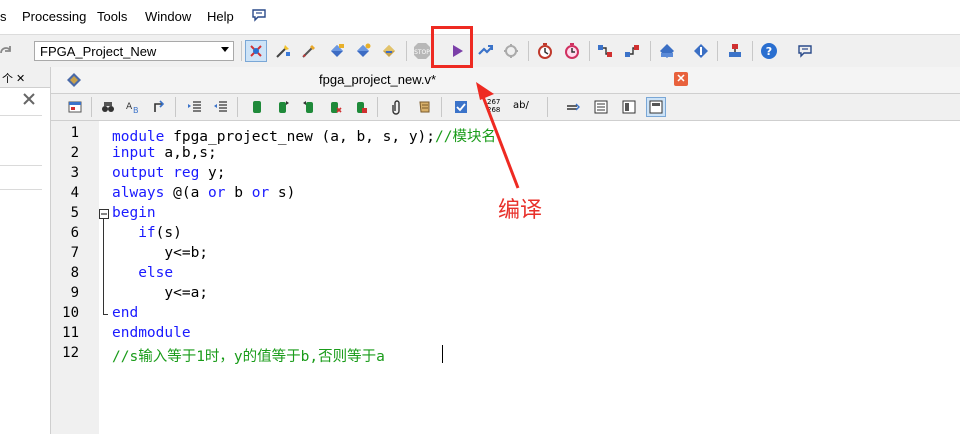 This screenshot has width=960, height=434. What do you see at coordinates (389, 51) in the screenshot?
I see `diamond-tool-3-icon` at bounding box center [389, 51].